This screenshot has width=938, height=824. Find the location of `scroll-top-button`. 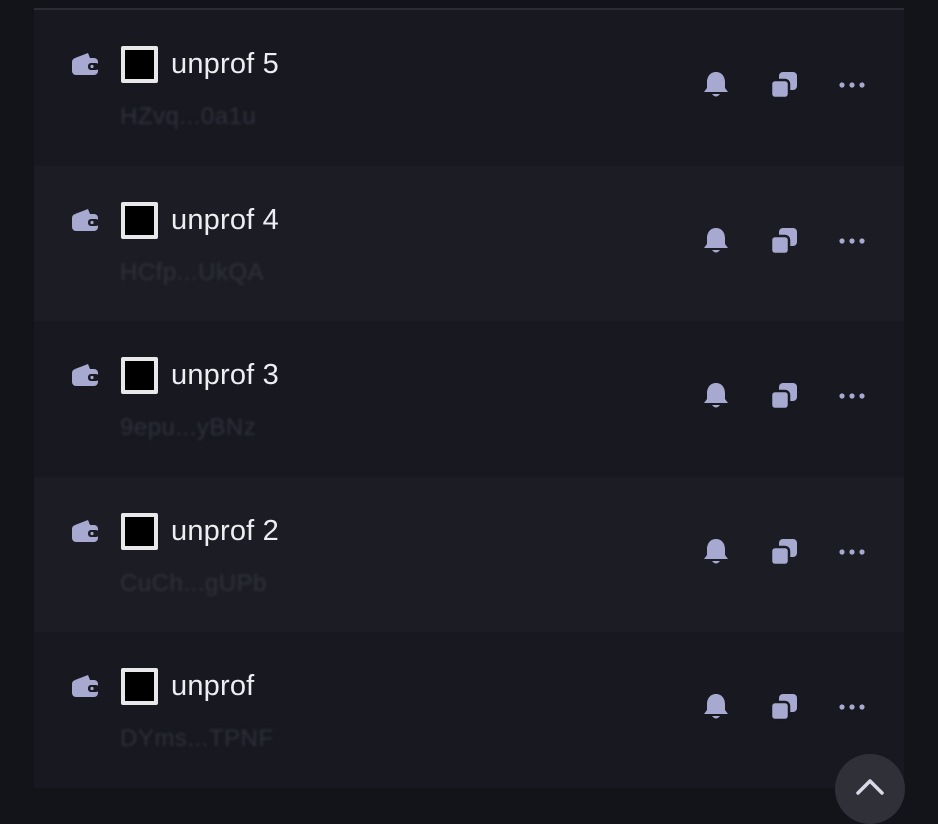

scroll-top-button is located at coordinates (870, 789).